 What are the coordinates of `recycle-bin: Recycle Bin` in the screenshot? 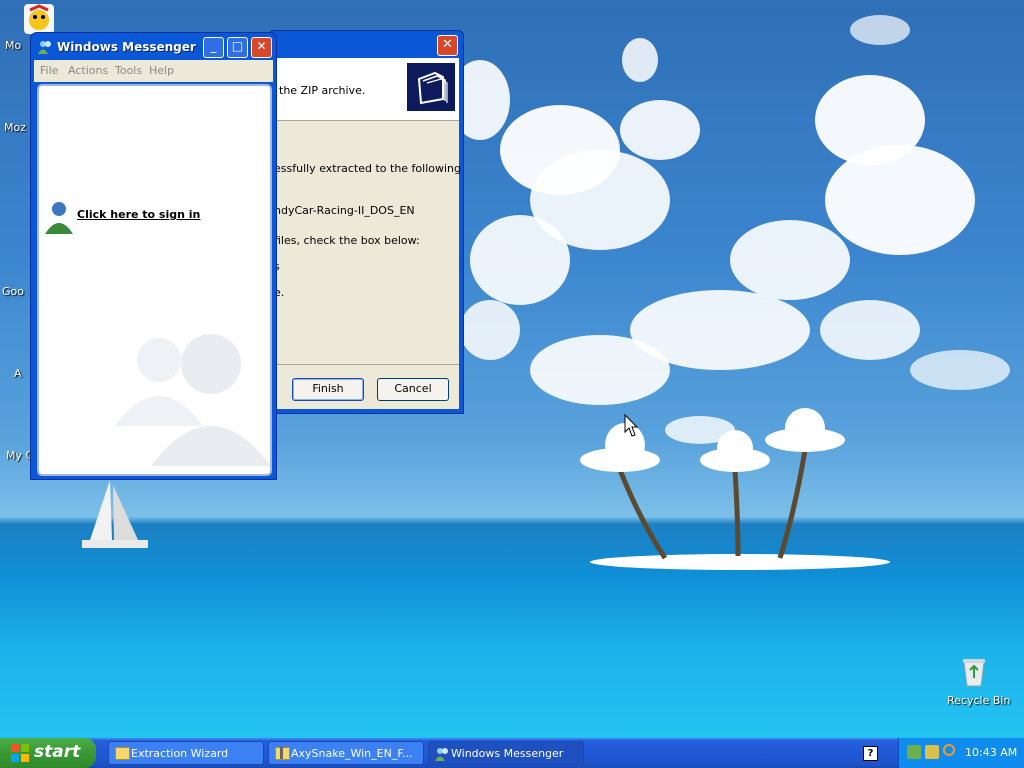 It's located at (977, 683).